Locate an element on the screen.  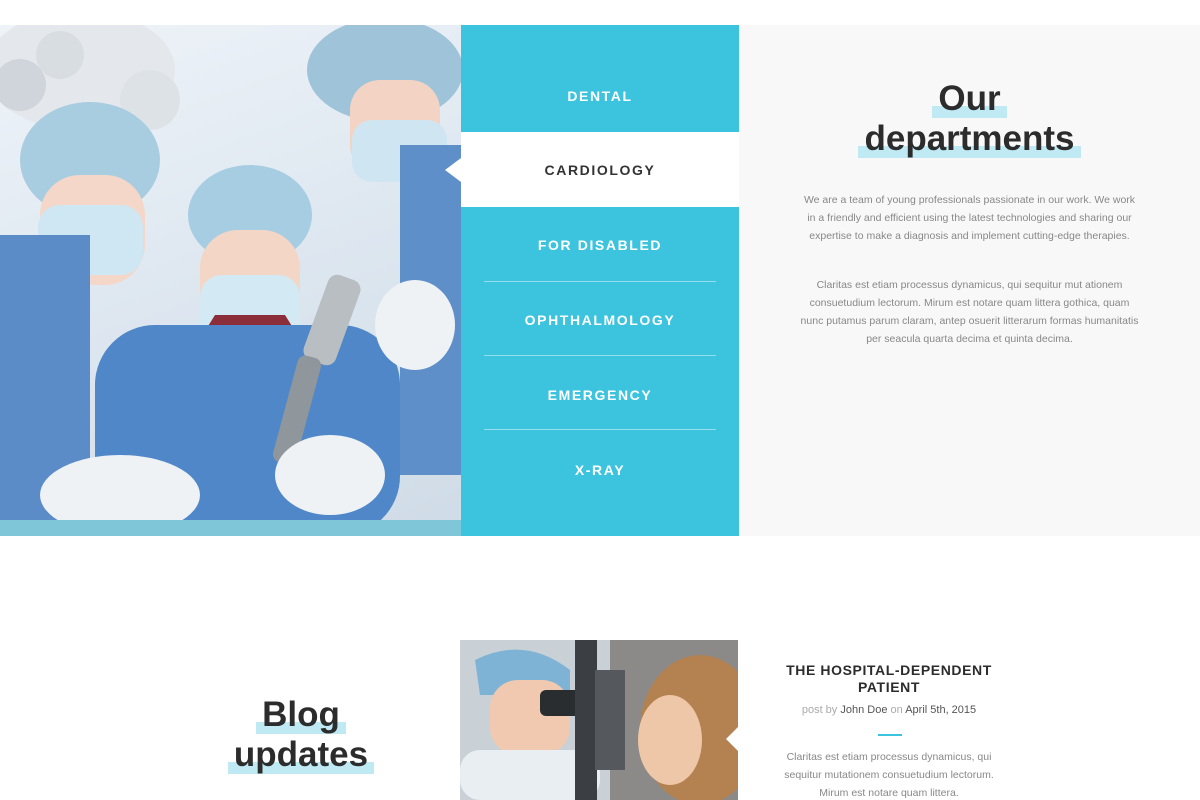
dept-item-cardiology: CARDIOLOGY is located at coordinates (592, 169).